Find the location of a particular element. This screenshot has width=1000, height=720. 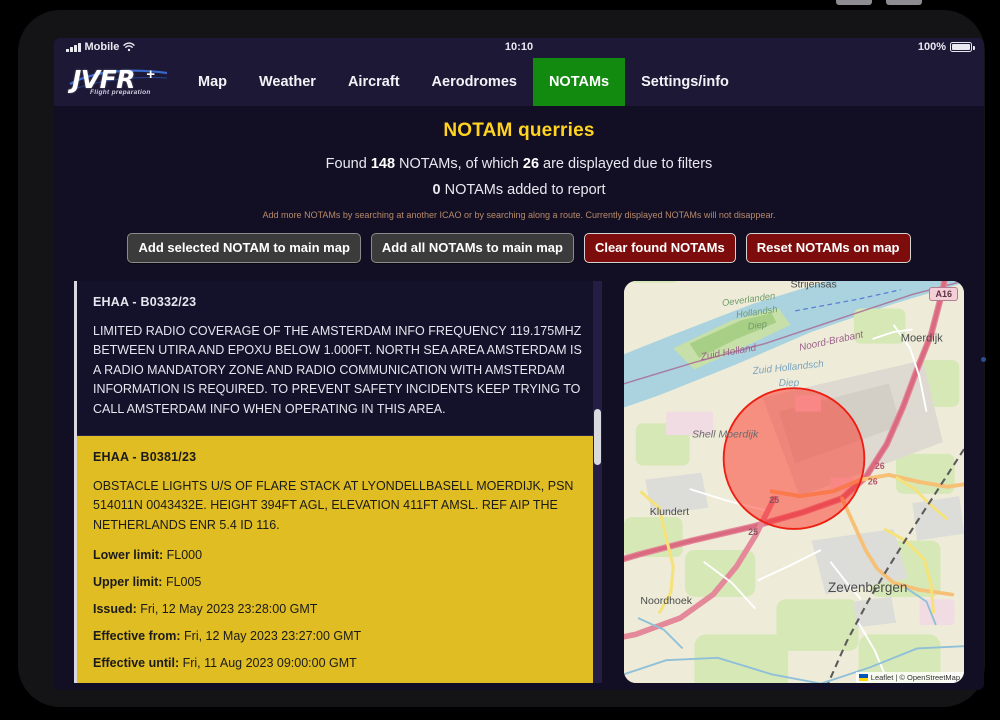

reset-notams-on-map-button: Reset NOTAMs on map is located at coordinates (828, 248).